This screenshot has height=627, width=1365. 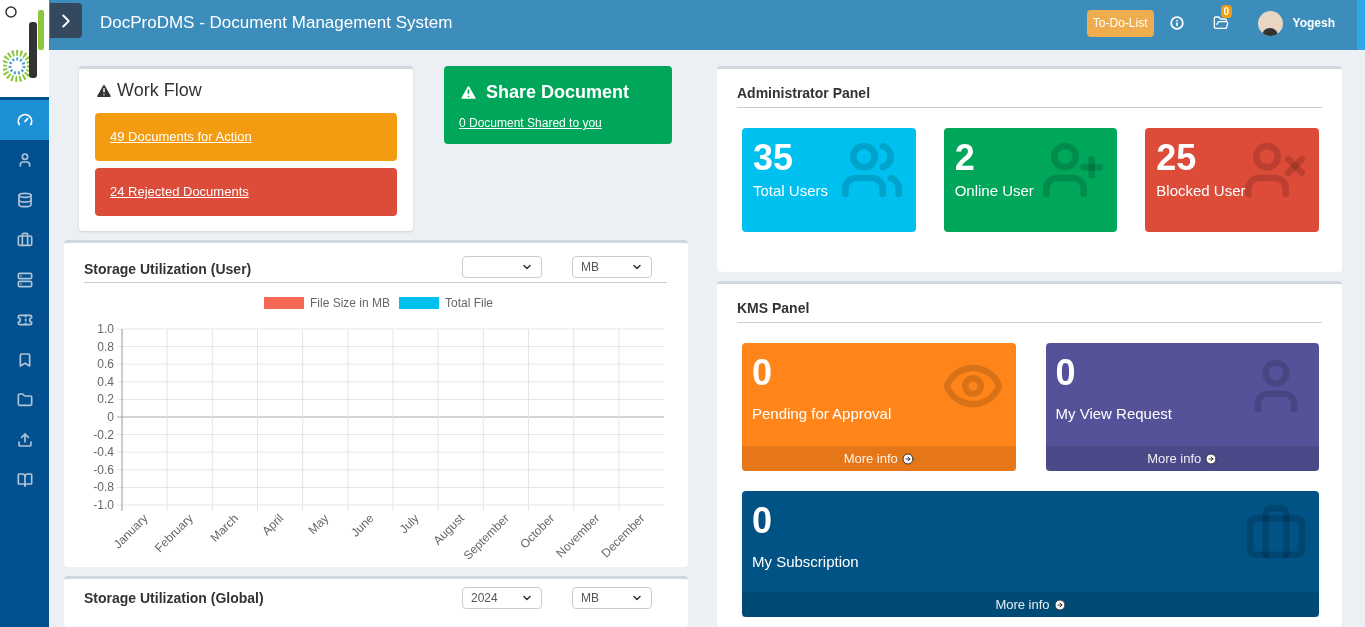 I want to click on sidebar-item, so click(x=24, y=120).